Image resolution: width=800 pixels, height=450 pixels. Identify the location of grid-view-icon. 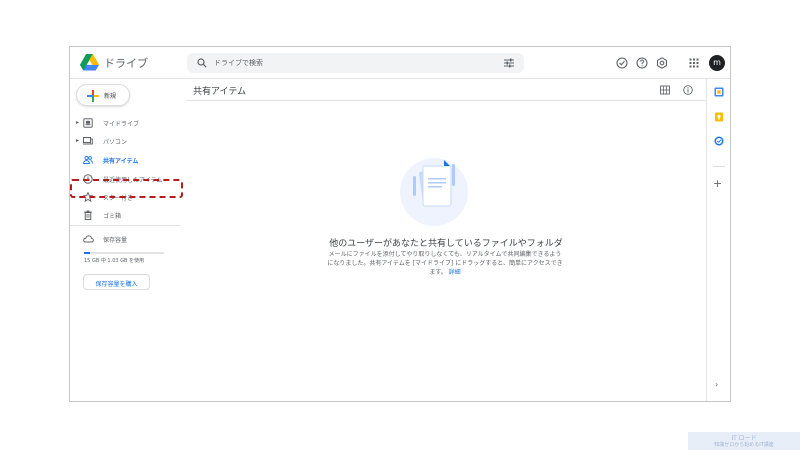
(665, 90).